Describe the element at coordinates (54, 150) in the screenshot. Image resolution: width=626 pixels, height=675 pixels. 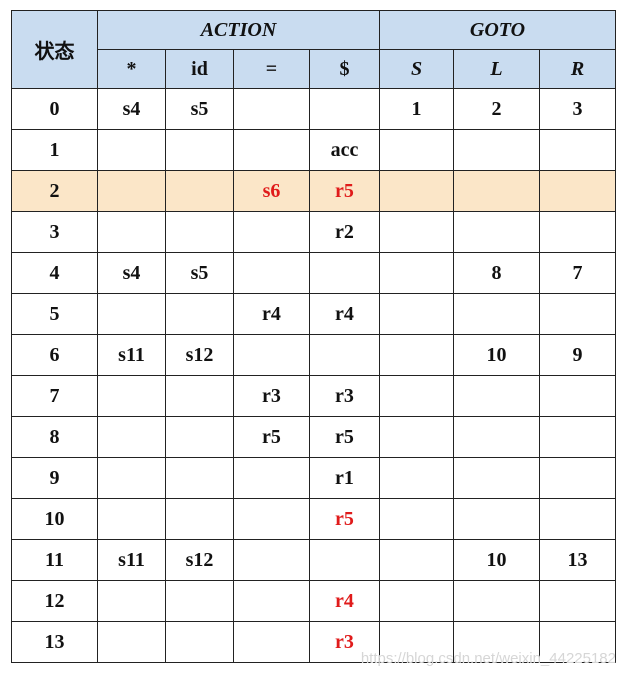
I see `state-cell: 1` at that location.